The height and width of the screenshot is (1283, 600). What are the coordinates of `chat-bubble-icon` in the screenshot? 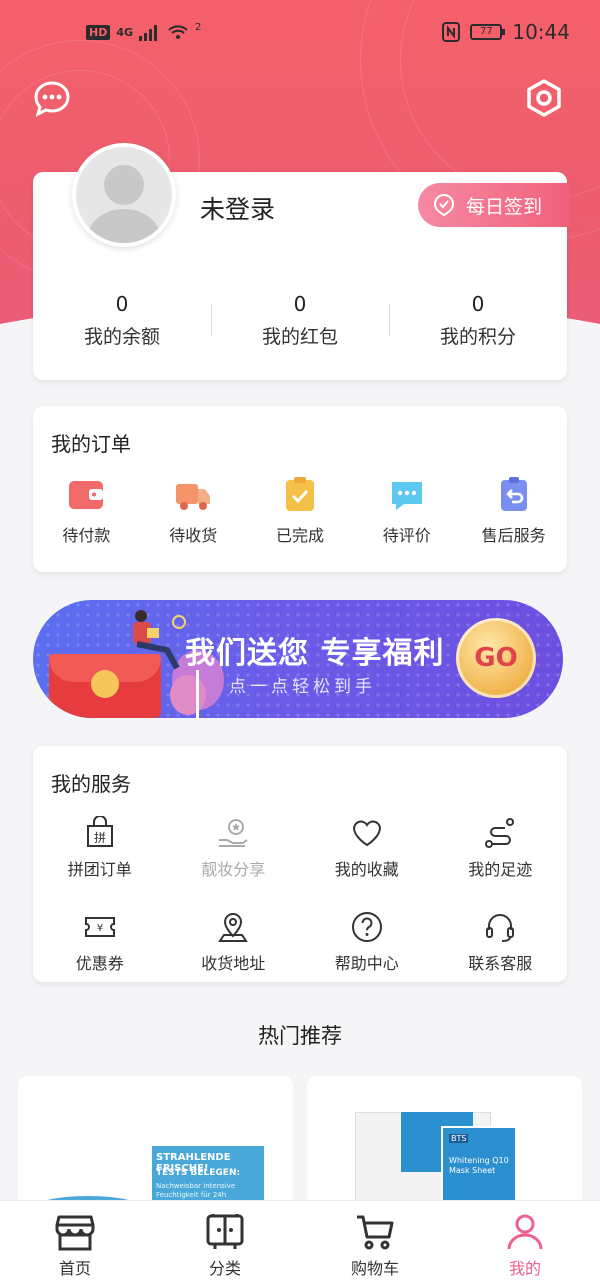 It's located at (52, 99).